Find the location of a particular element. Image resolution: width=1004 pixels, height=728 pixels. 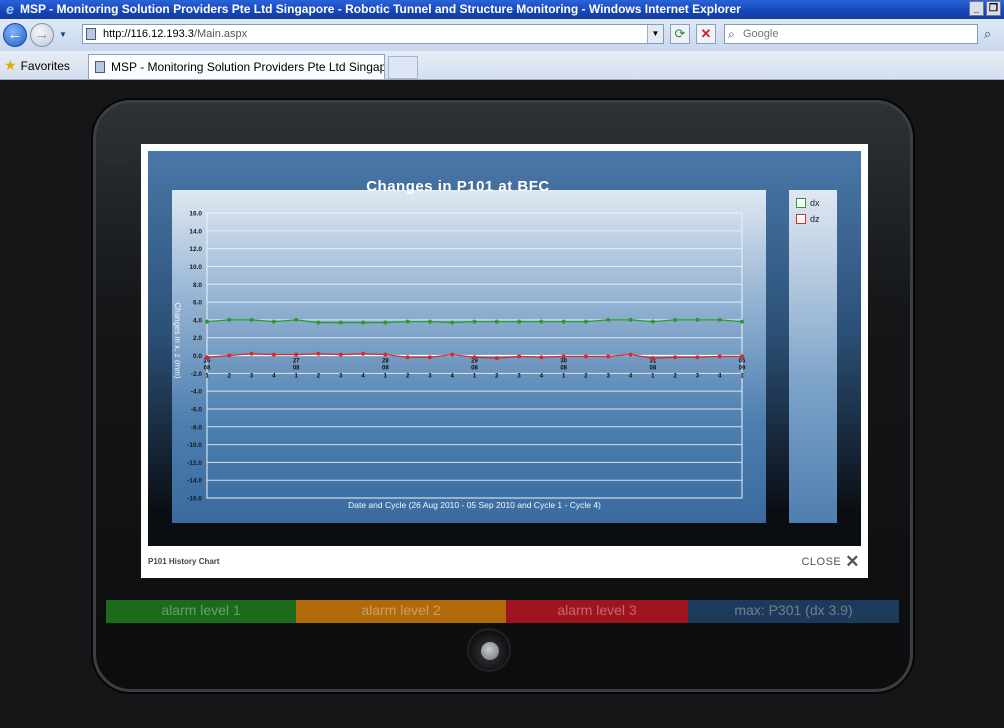

tablet-home-button is located at coordinates (489, 650).